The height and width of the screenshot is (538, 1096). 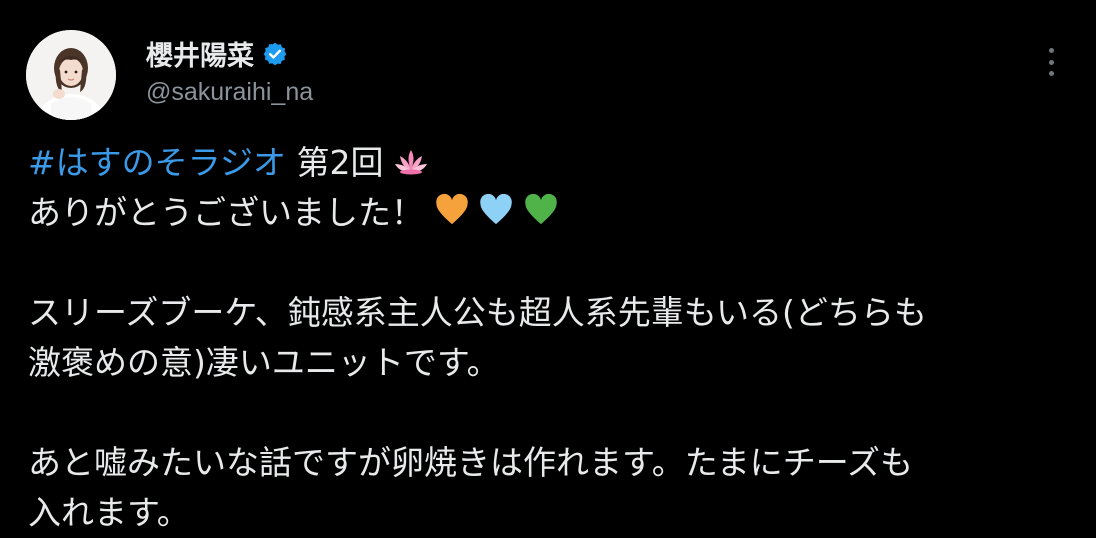 What do you see at coordinates (109, 512) in the screenshot?
I see `tweet-line: 入れます。` at bounding box center [109, 512].